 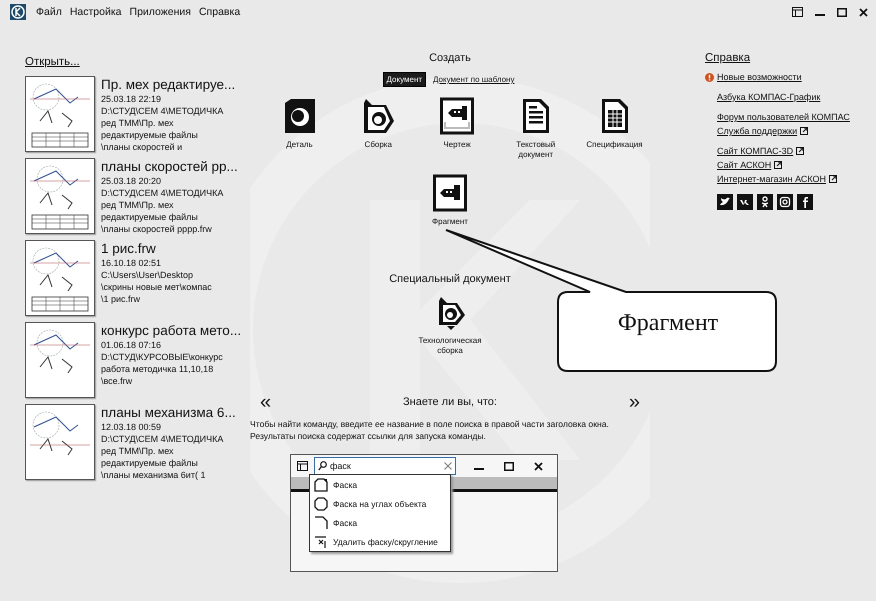 I want to click on section-title: Специальный документ, so click(x=450, y=279).